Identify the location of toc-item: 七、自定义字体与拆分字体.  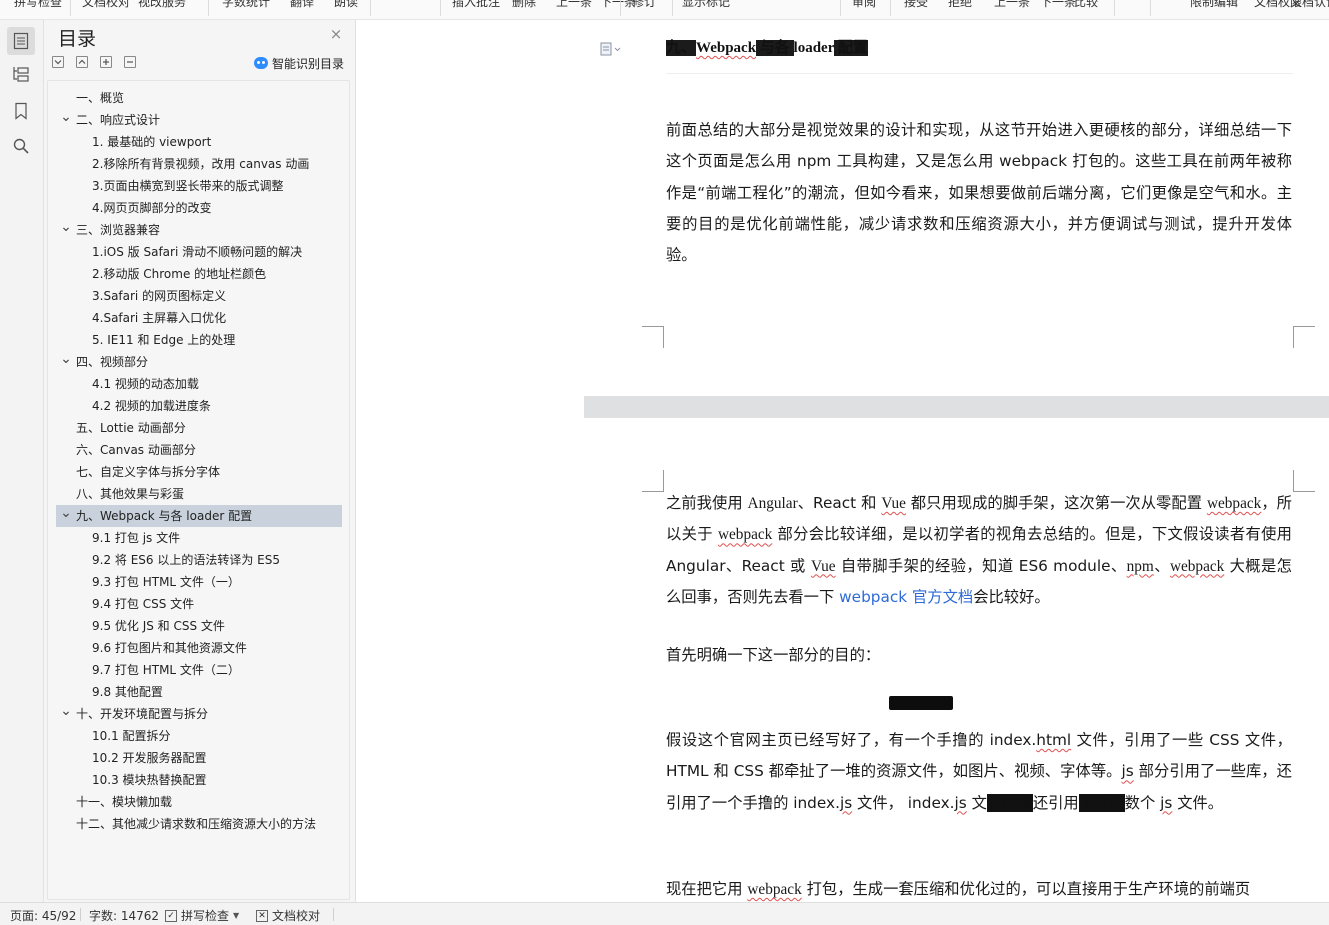
(199, 472).